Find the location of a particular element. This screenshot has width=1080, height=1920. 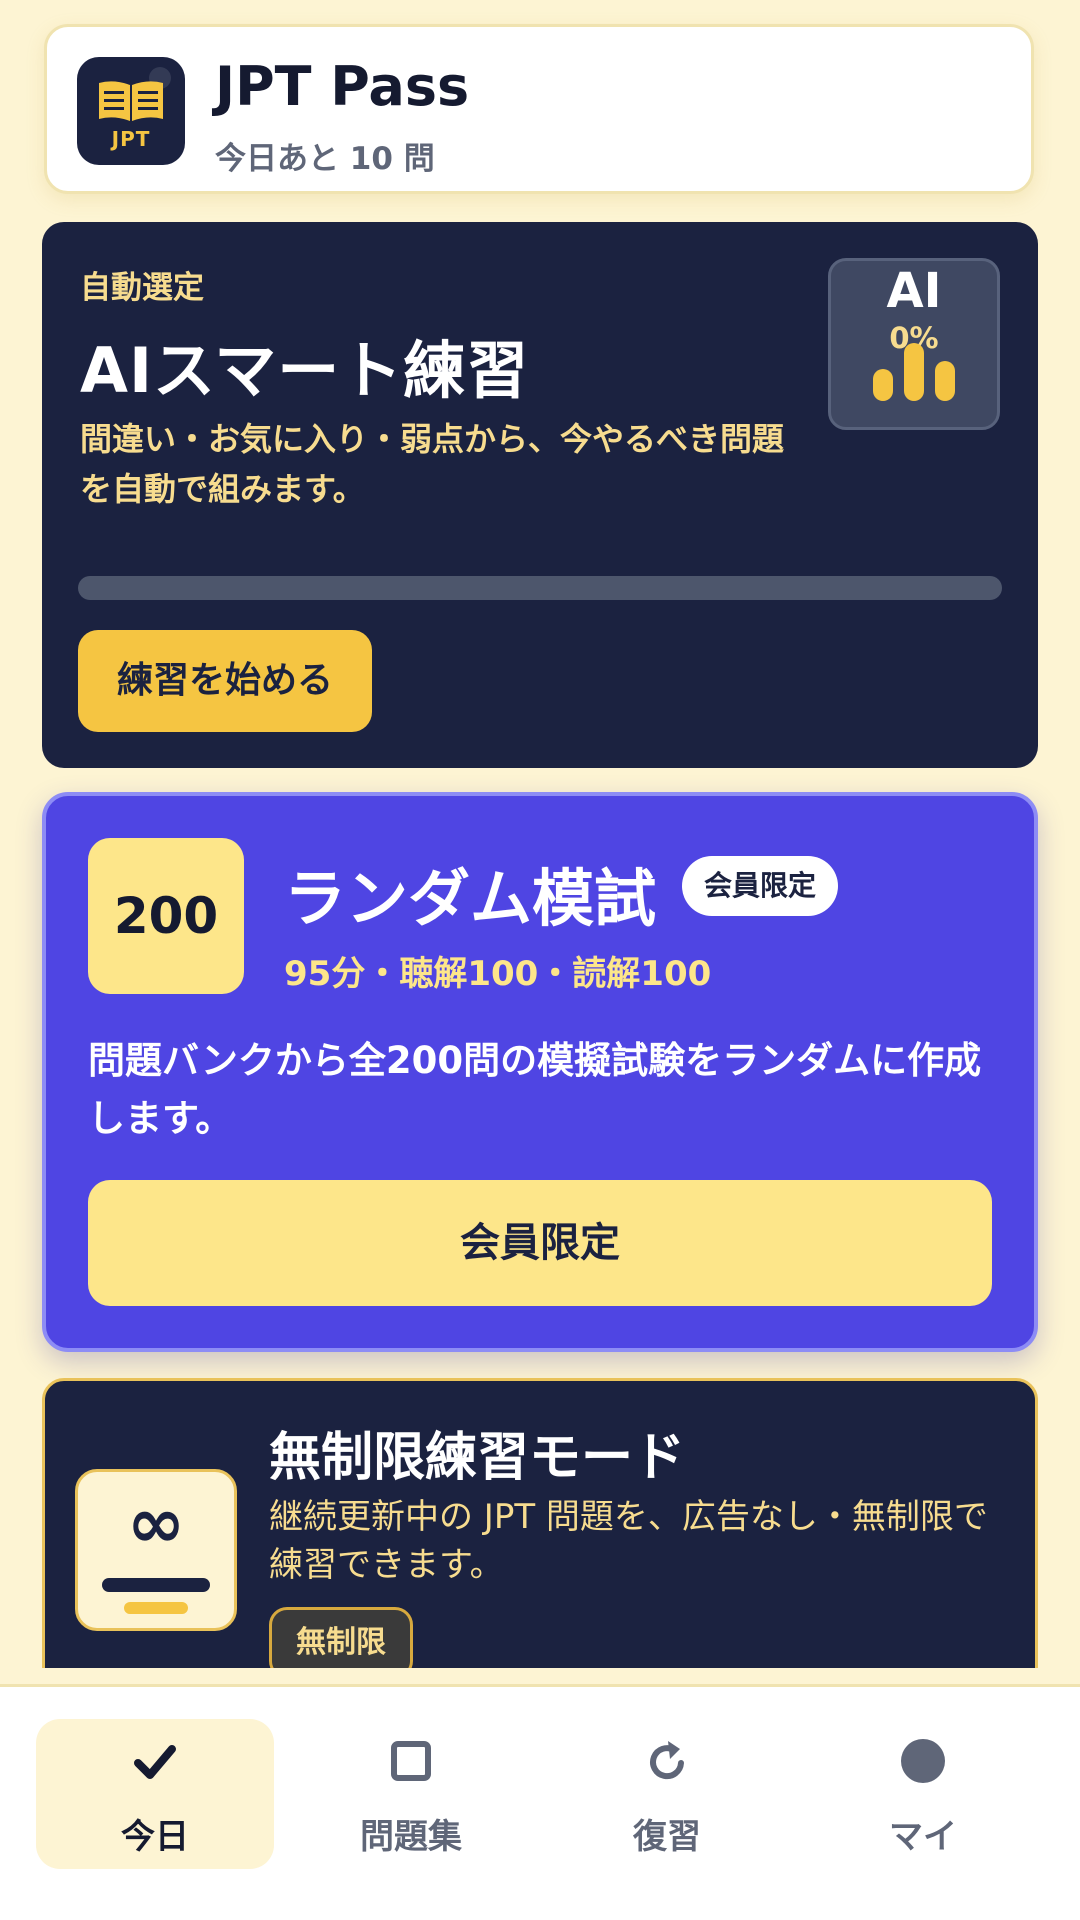

tab-my: マイ is located at coordinates (923, 1794).